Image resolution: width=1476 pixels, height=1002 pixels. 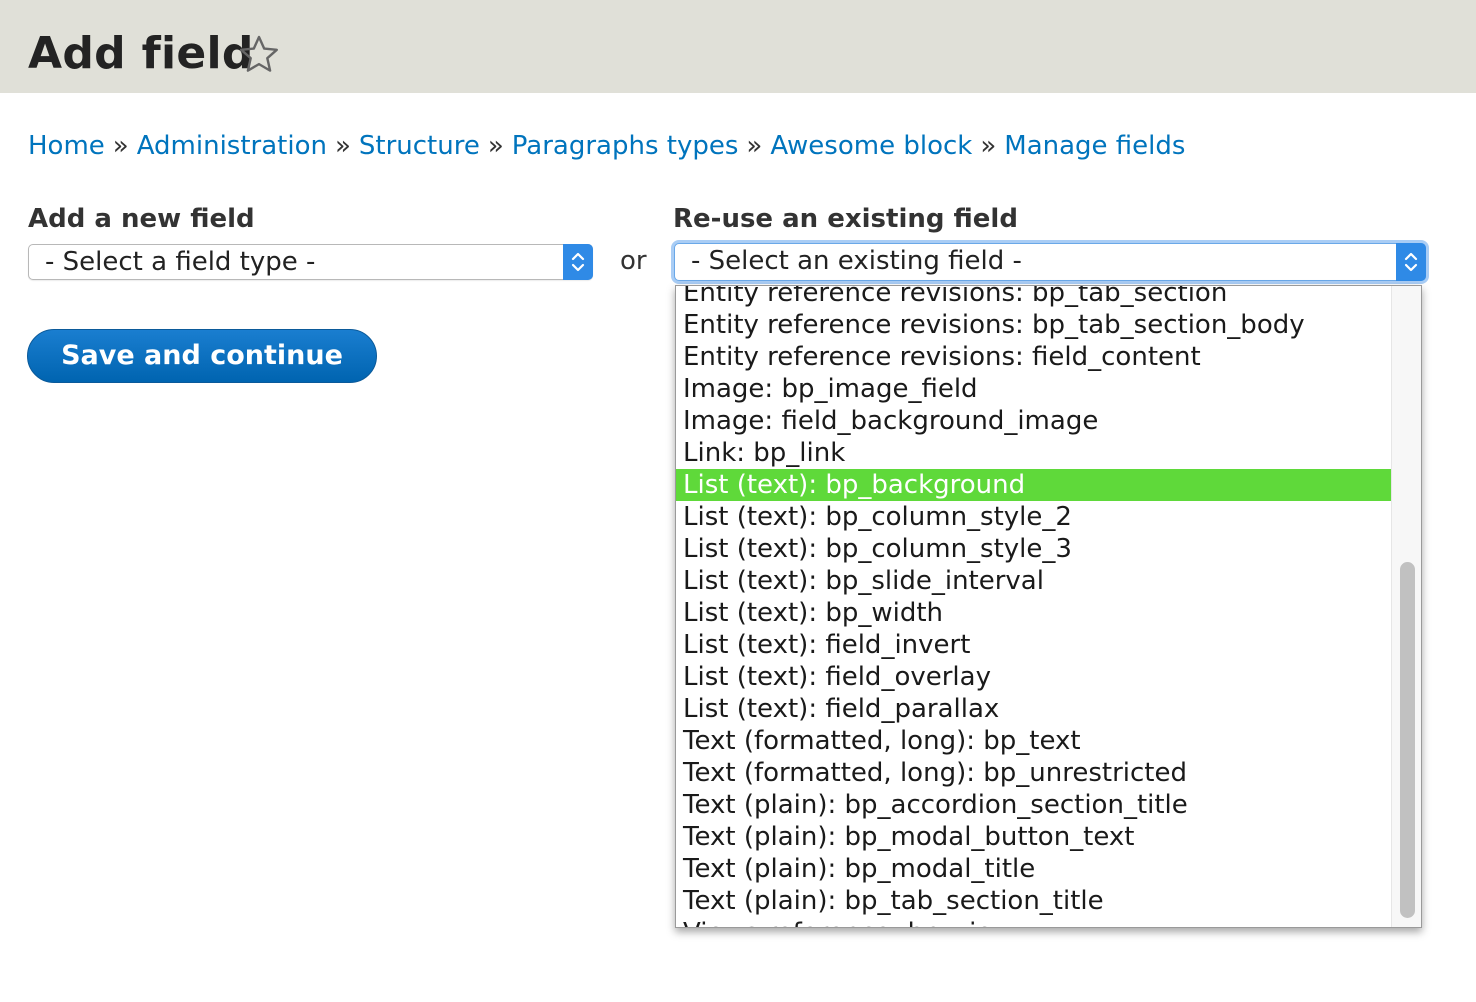 I want to click on option-item: Views reference: bp_view, so click(x=1034, y=922).